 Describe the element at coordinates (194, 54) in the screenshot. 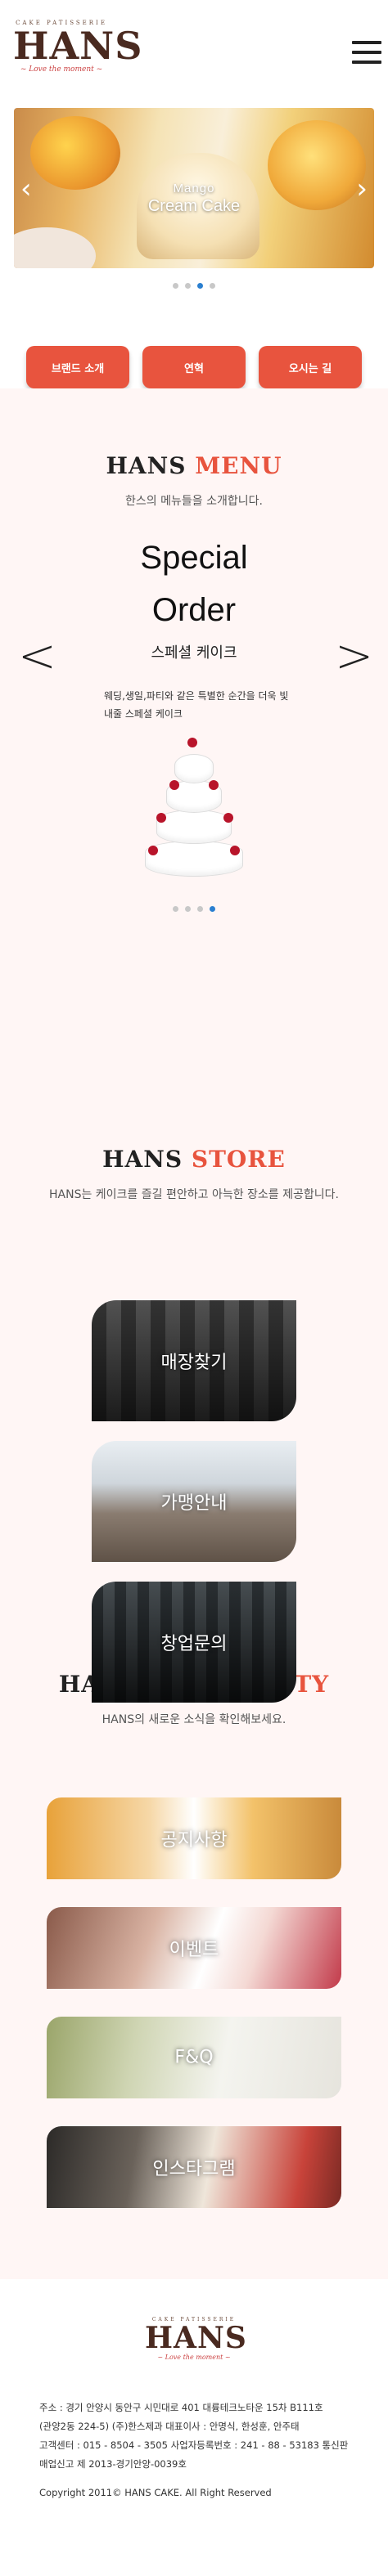

I see `site-header: CAKE PATISSERIE HANS ~ Love the moment ~` at that location.